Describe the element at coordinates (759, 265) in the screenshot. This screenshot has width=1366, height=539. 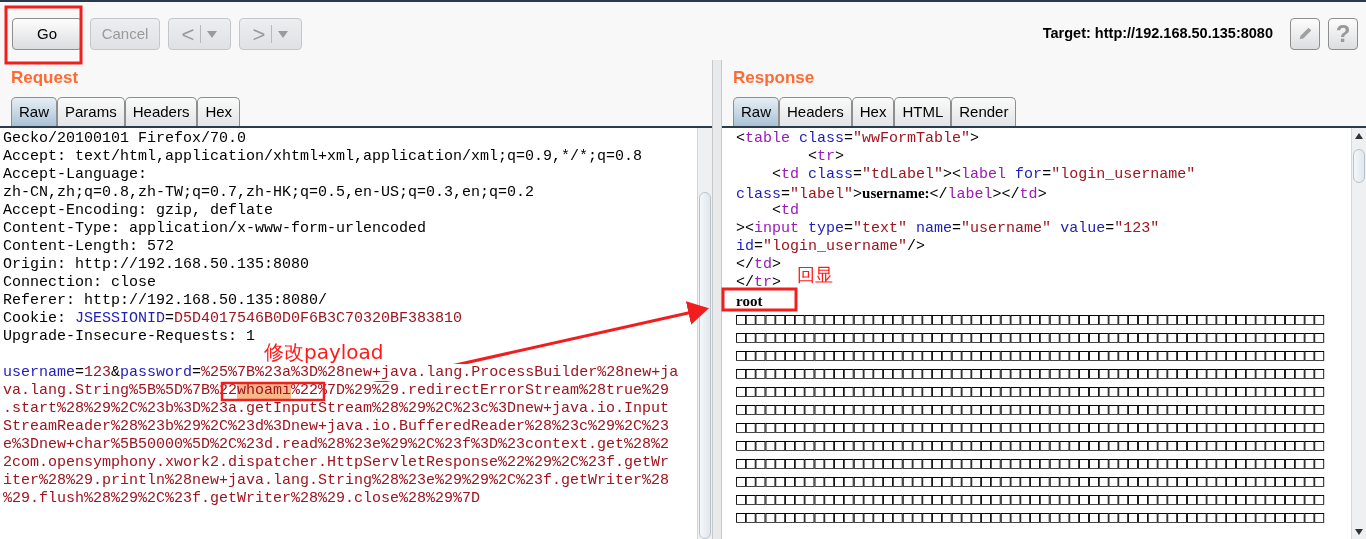
I see `code-line: </td>` at that location.